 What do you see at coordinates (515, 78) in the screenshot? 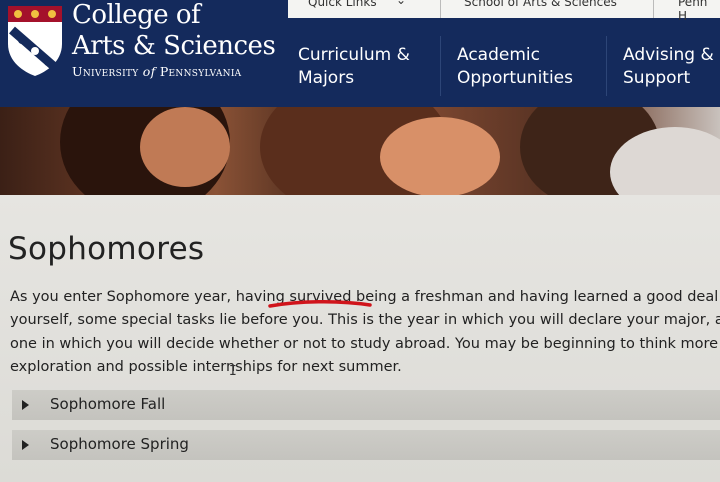
I see `nav-label: Opportunities` at bounding box center [515, 78].